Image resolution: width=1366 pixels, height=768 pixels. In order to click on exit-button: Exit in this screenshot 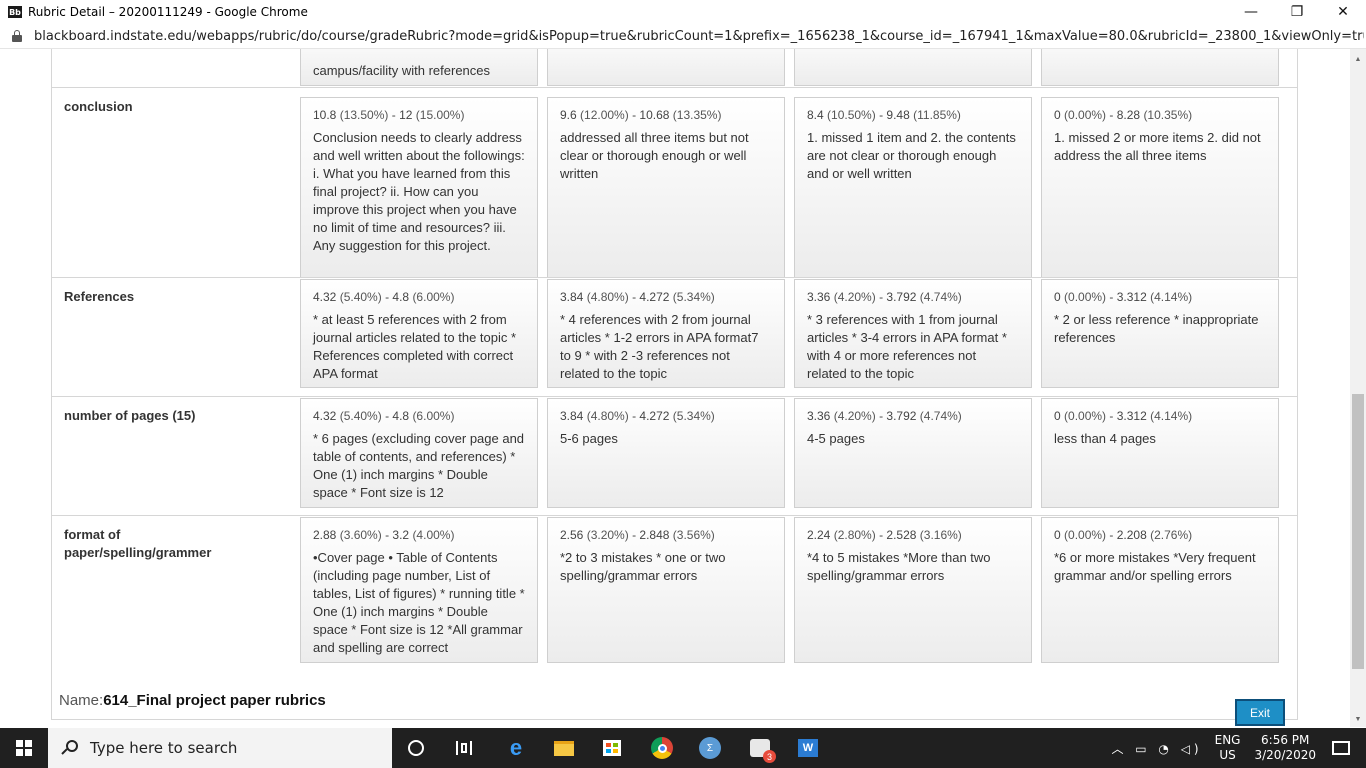, I will do `click(1260, 712)`.